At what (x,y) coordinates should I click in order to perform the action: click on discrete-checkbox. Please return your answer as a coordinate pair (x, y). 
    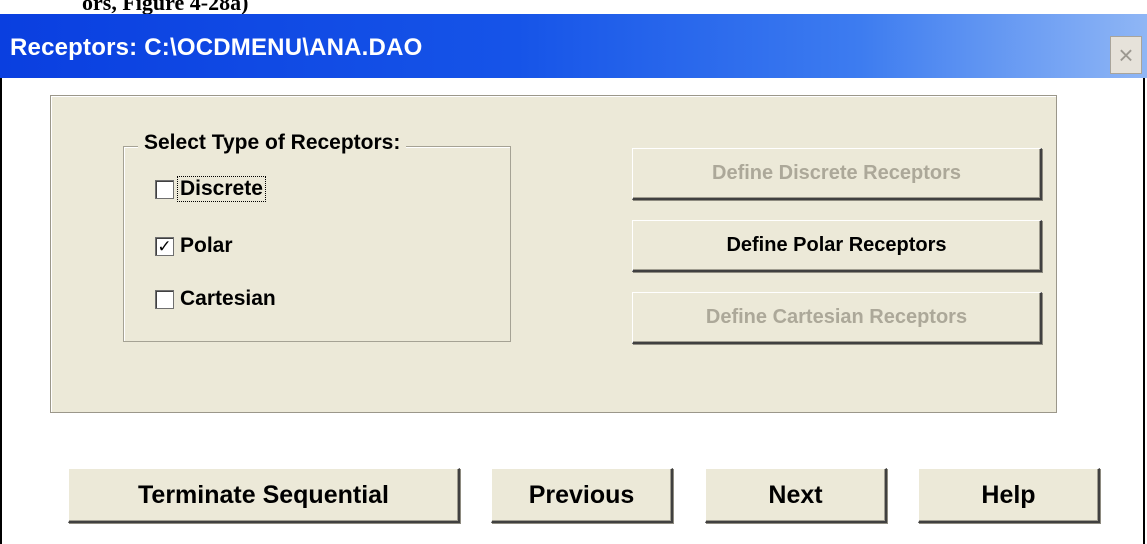
    Looking at the image, I should click on (164, 189).